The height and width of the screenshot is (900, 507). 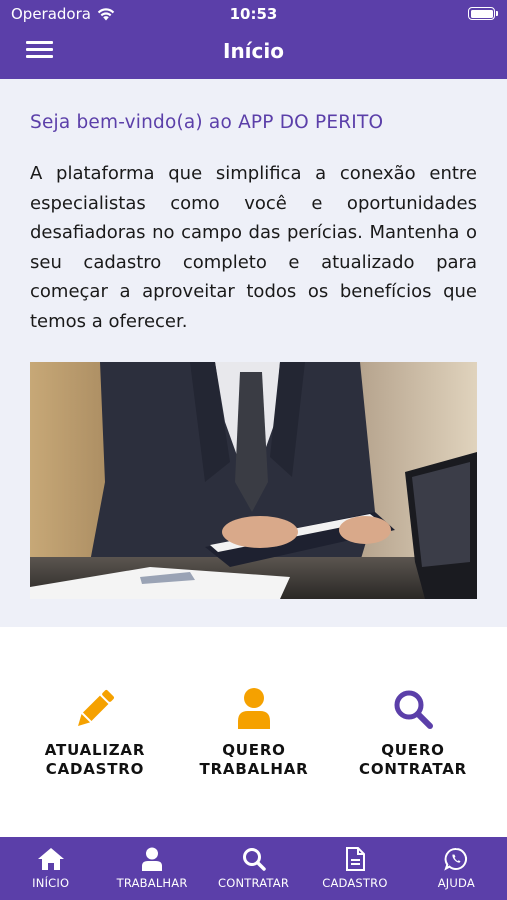 I want to click on tab-inicio: INÍCIO, so click(x=50, y=868).